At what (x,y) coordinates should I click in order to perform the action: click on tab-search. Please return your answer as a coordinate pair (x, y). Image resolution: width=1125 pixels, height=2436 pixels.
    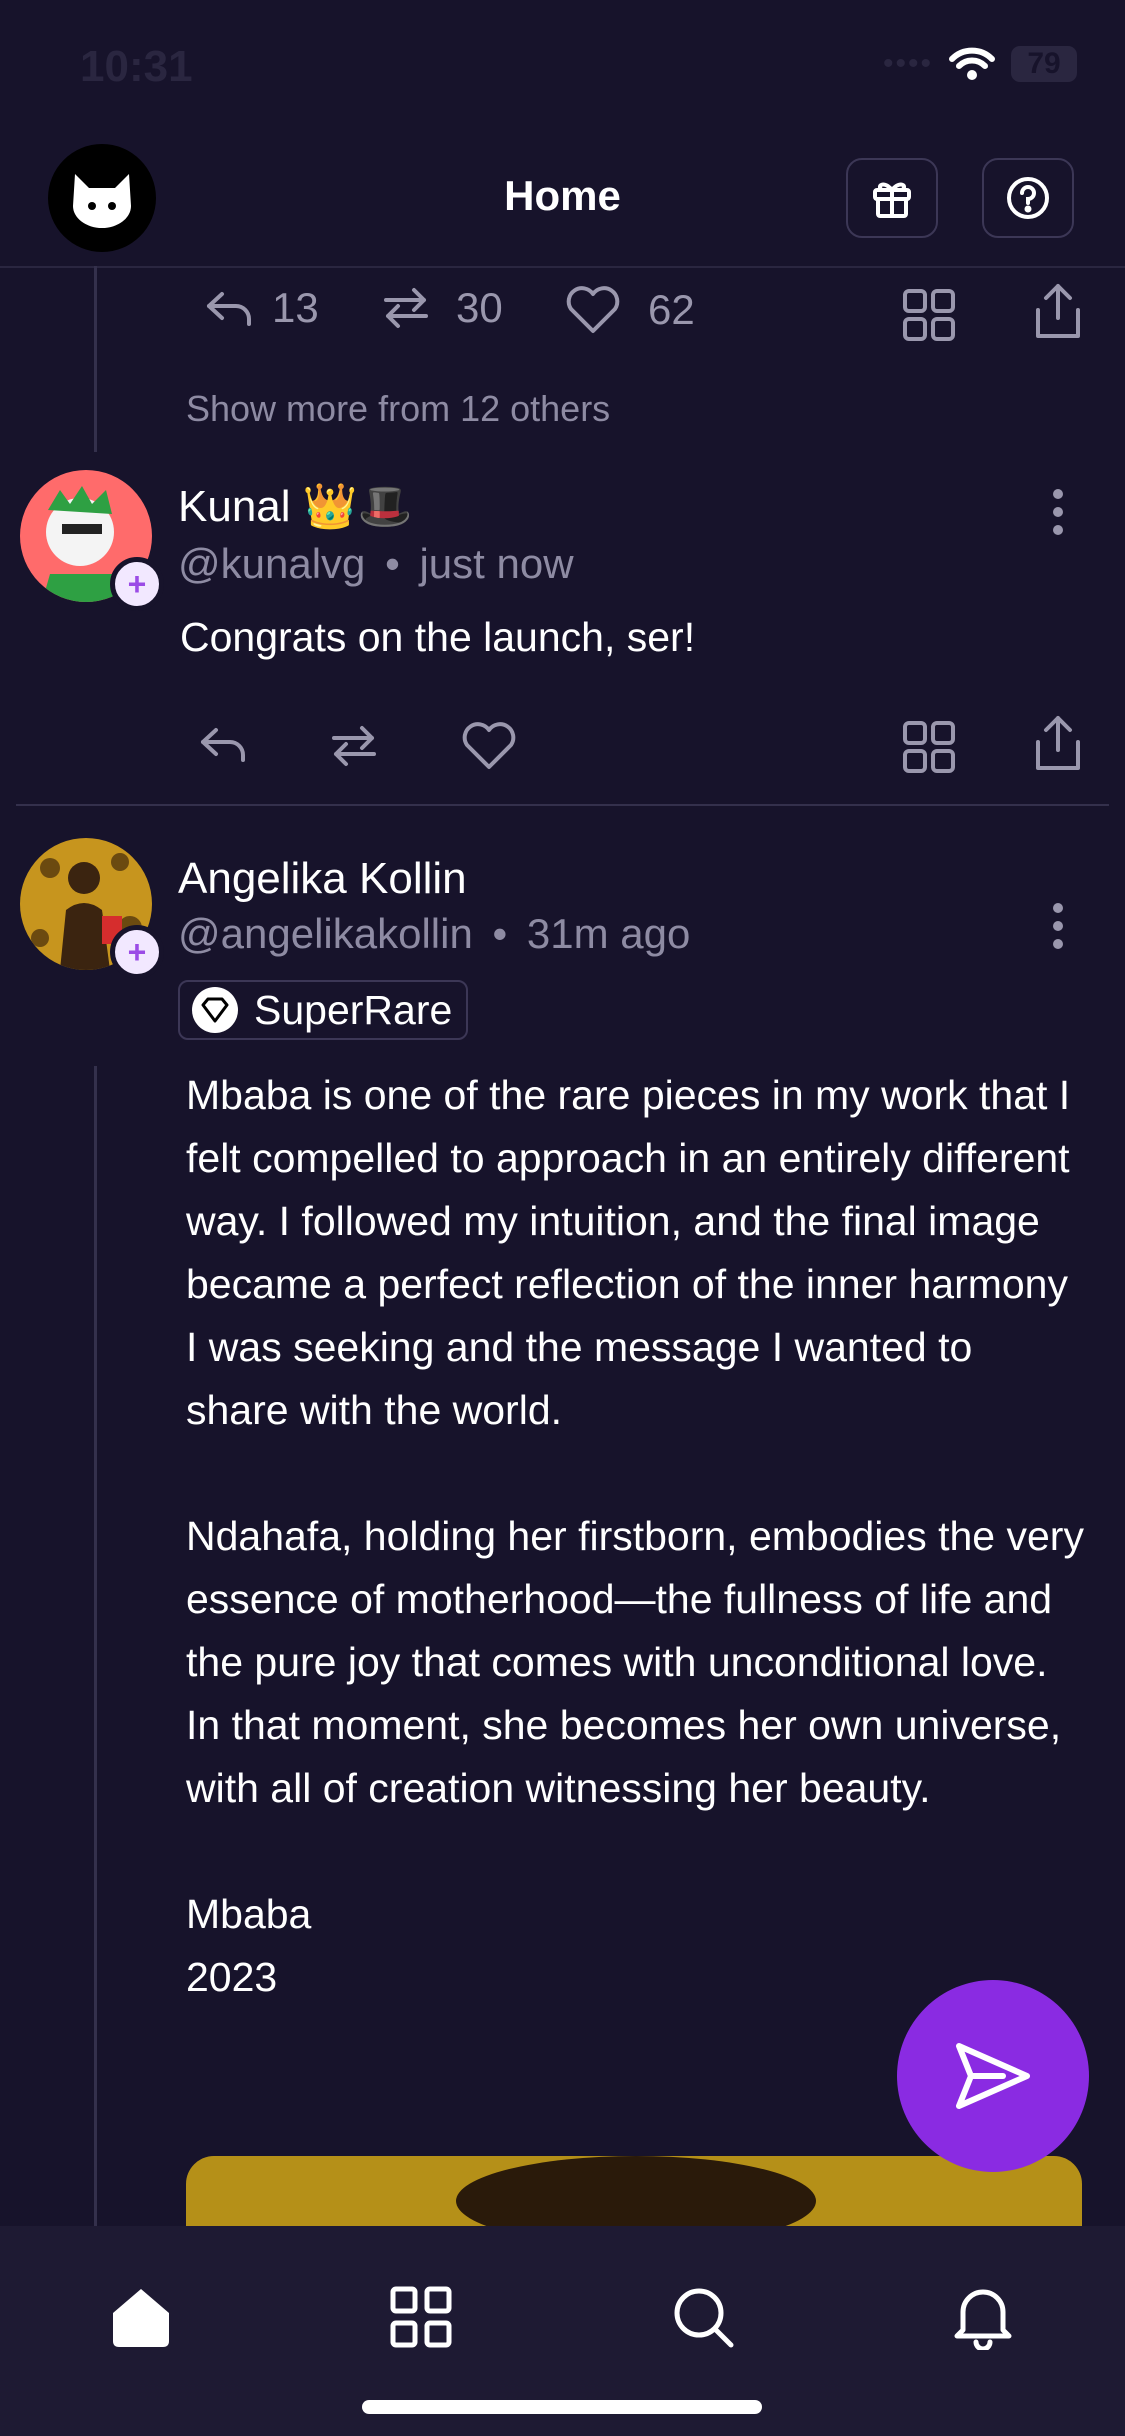
    Looking at the image, I should click on (703, 2317).